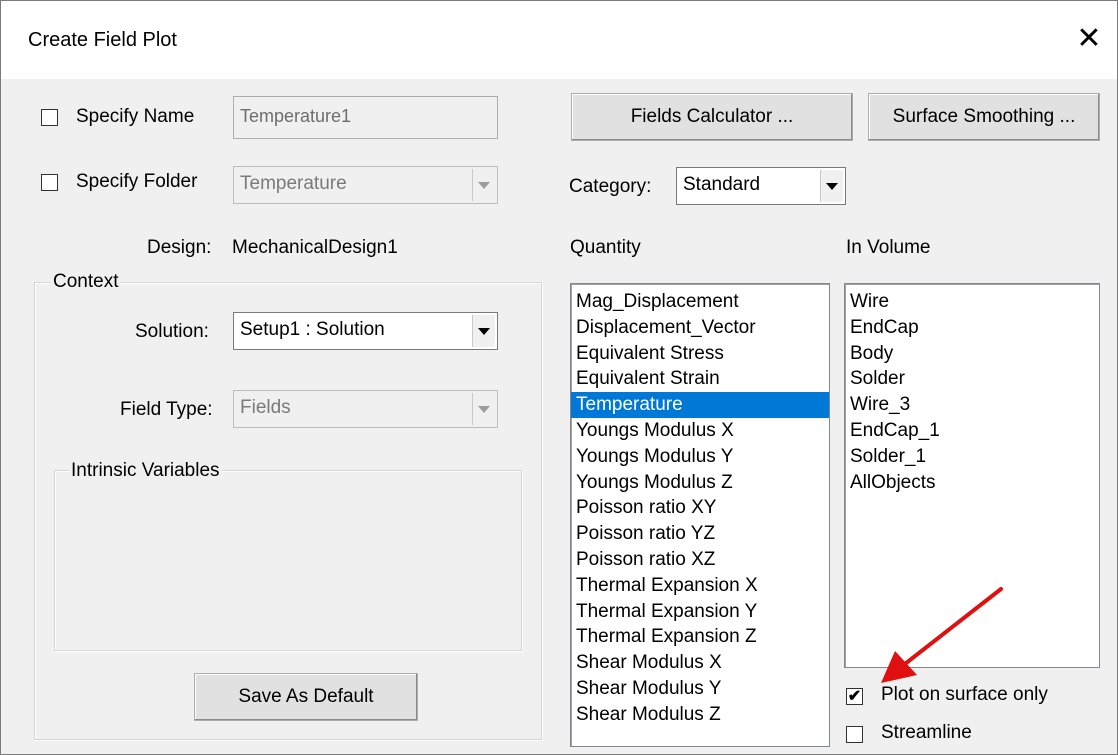  Describe the element at coordinates (700, 534) in the screenshot. I see `quantity-list-item: Poisson ratio YZ` at that location.